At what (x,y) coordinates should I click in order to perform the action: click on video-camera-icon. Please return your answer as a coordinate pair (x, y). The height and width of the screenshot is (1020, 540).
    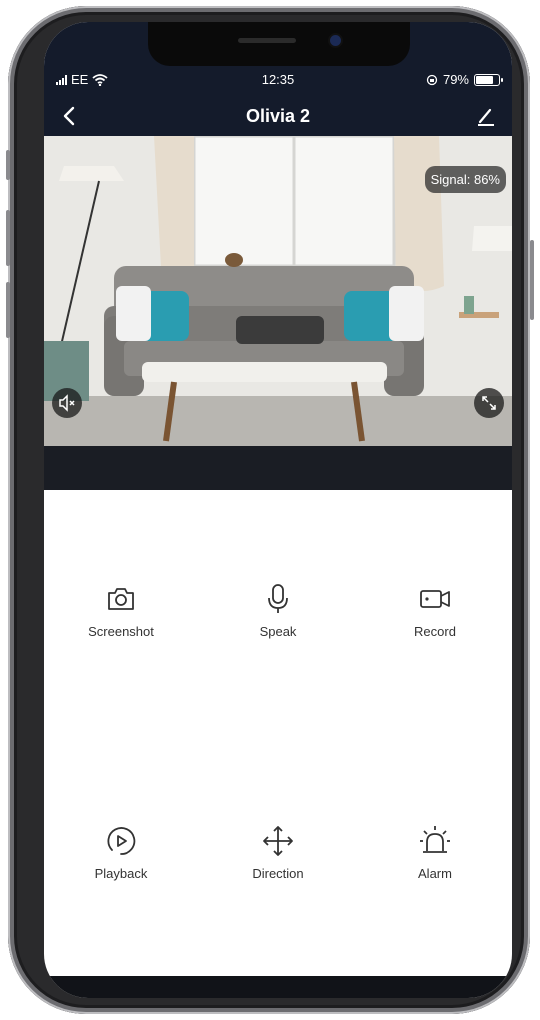
    Looking at the image, I should click on (435, 599).